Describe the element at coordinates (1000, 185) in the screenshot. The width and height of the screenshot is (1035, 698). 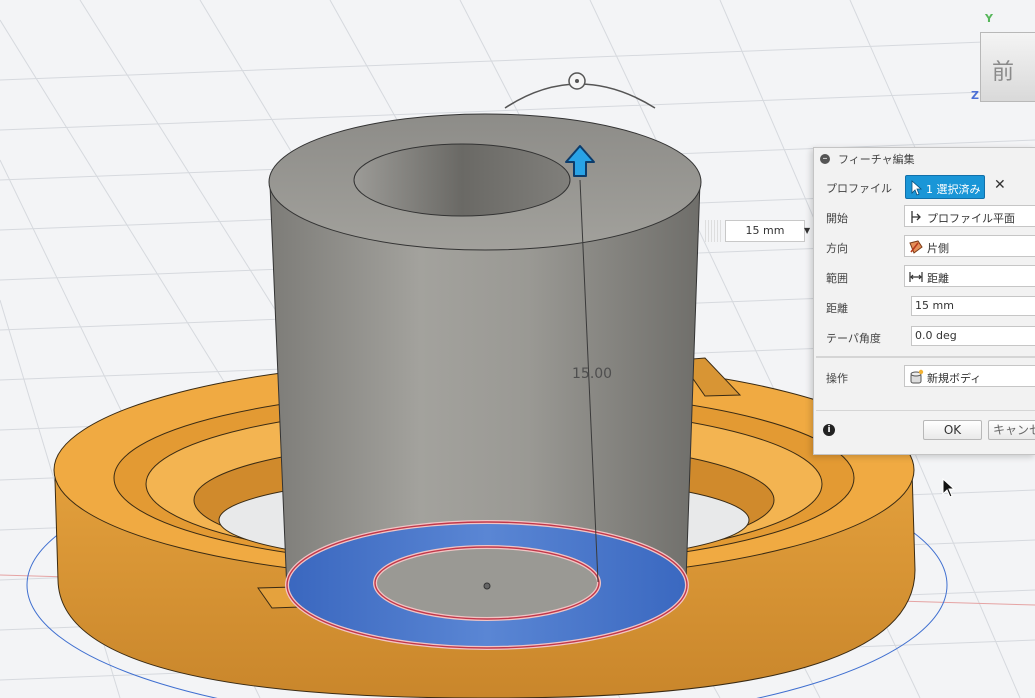
I see `clear-selection-icon: ✕` at that location.